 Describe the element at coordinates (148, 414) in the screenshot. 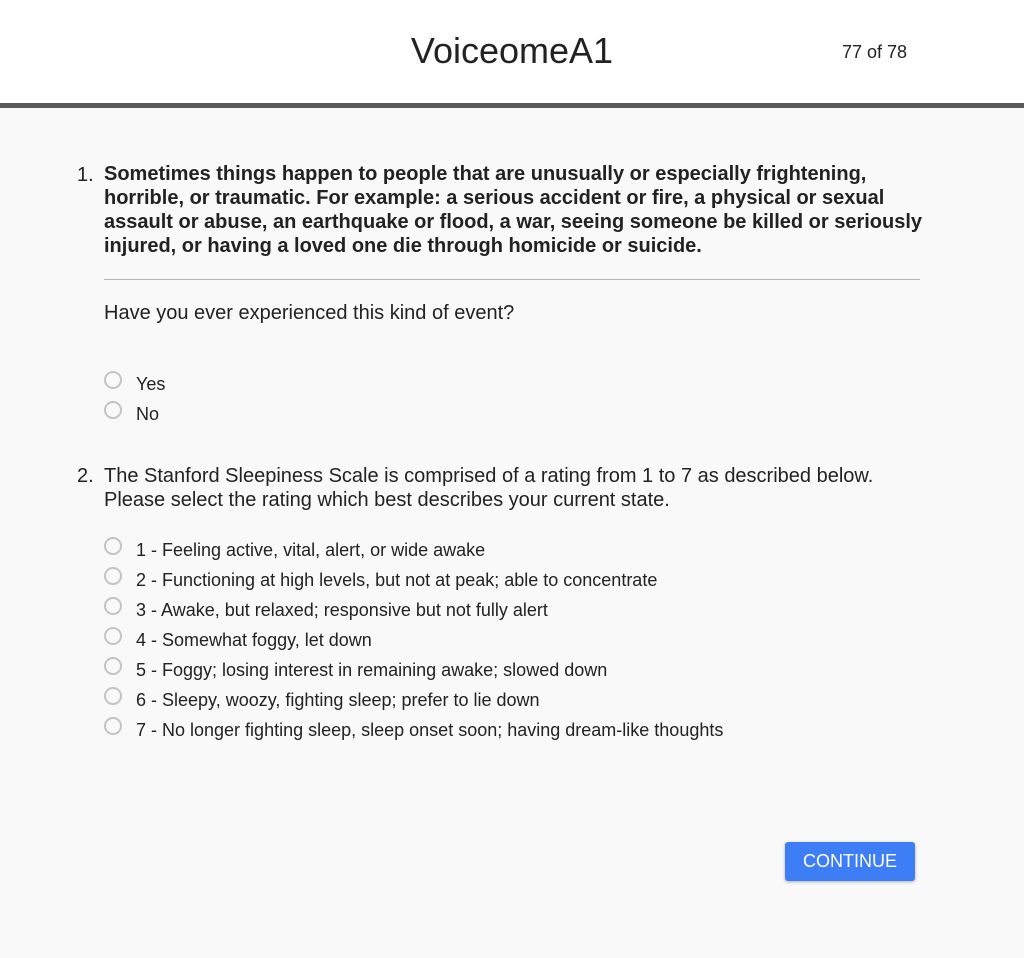

I see `option-label: No` at that location.